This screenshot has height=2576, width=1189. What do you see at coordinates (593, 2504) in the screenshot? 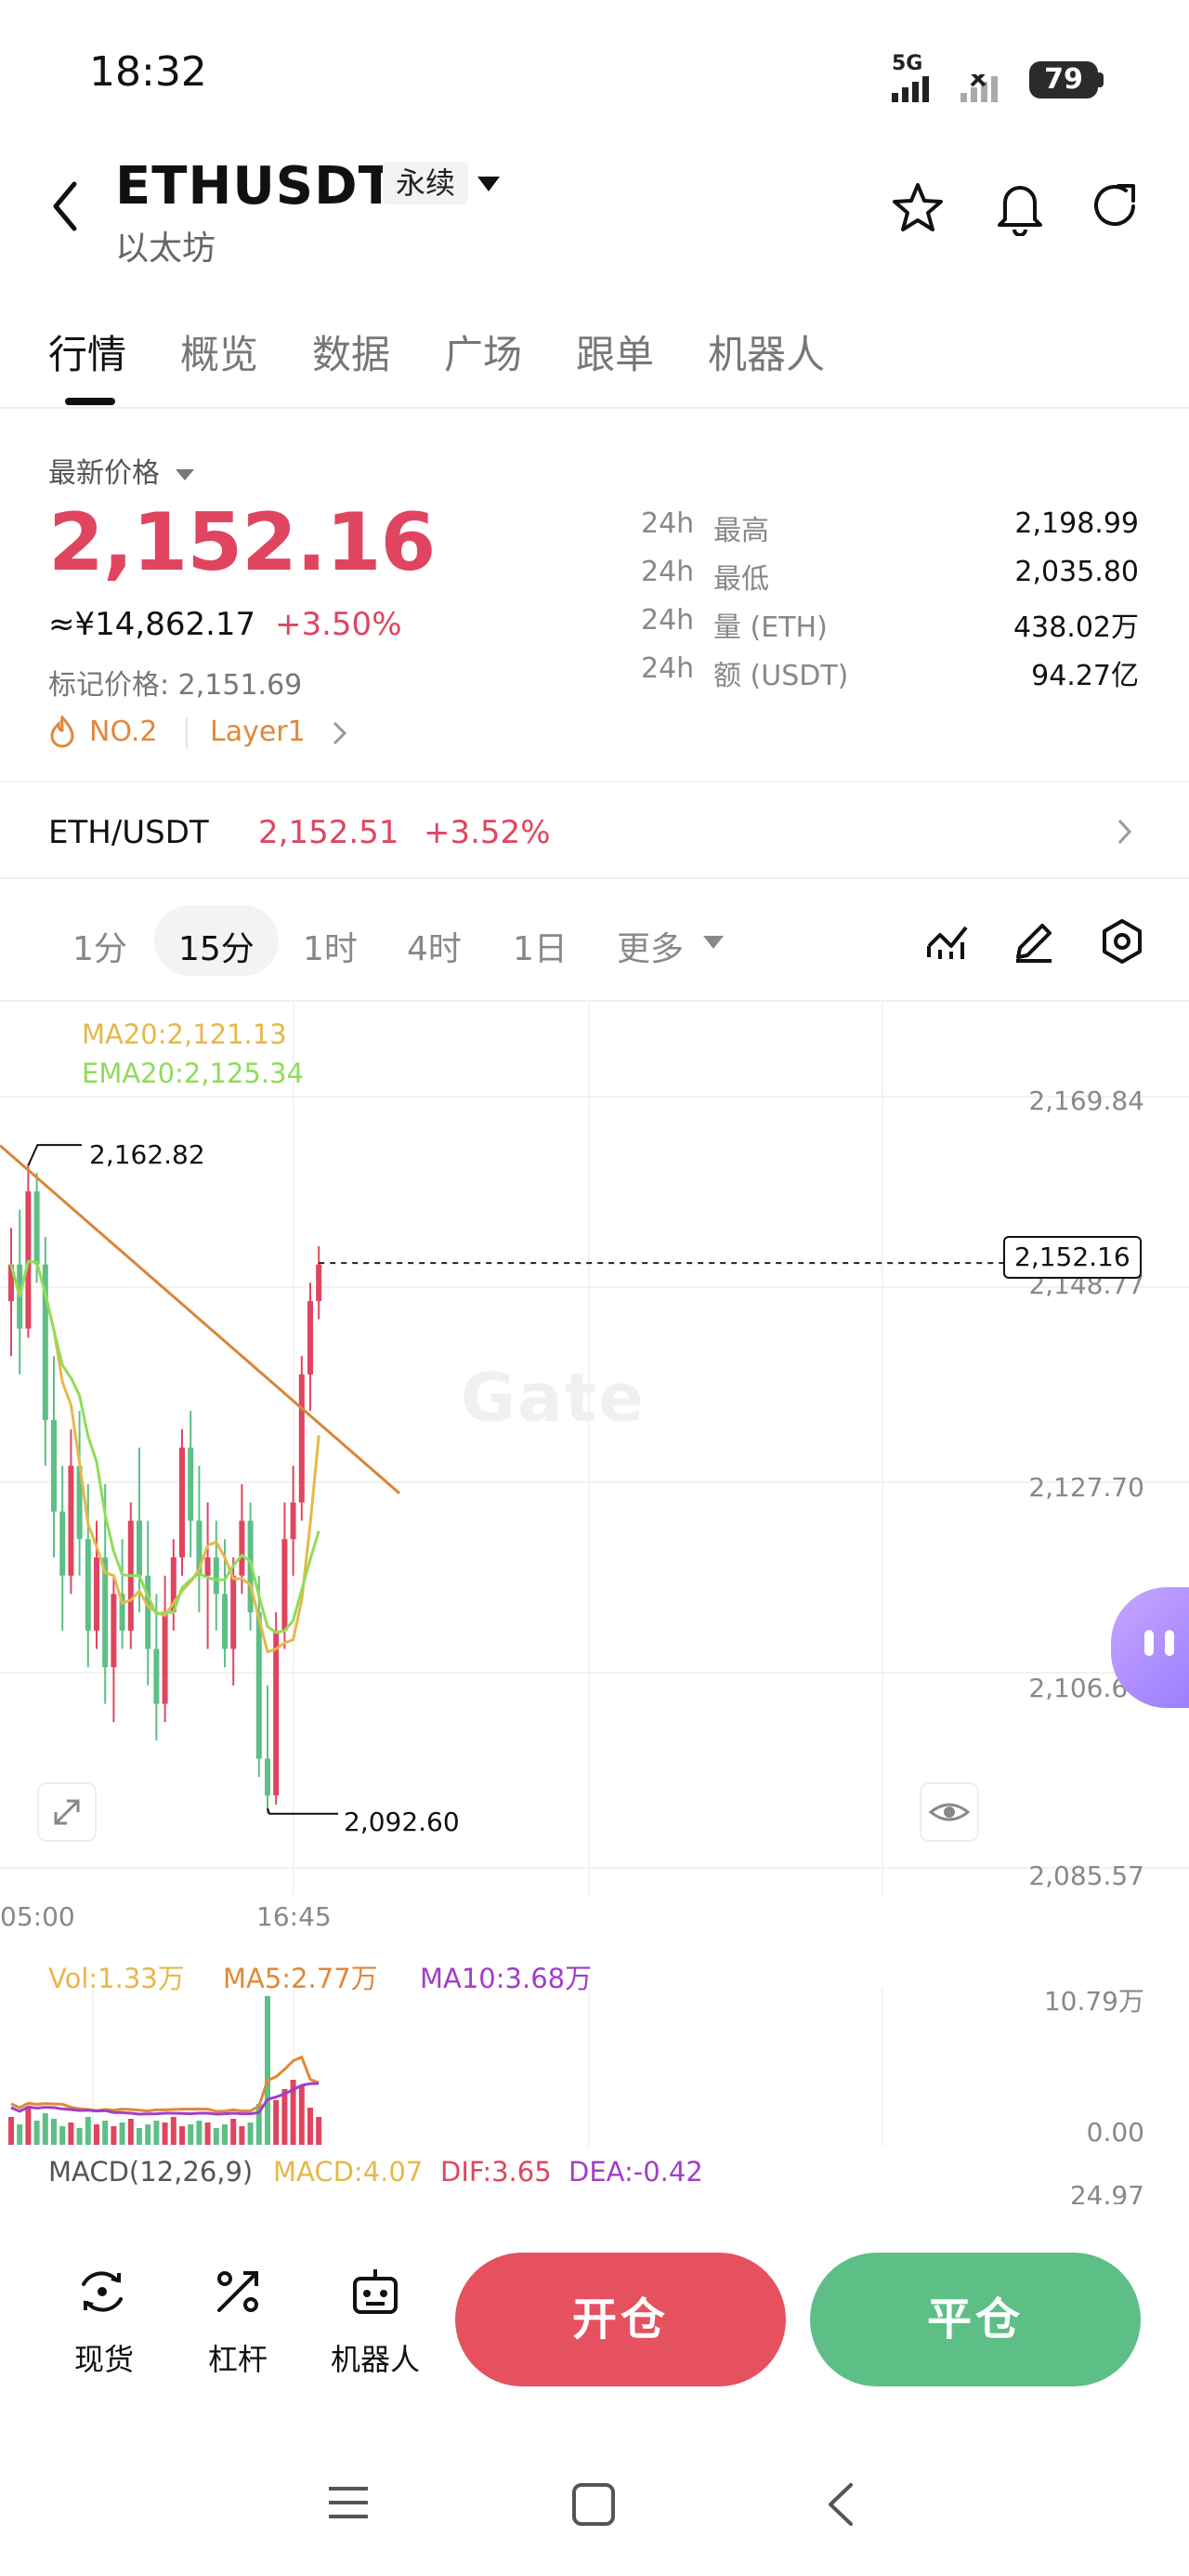
I see `home-icon` at bounding box center [593, 2504].